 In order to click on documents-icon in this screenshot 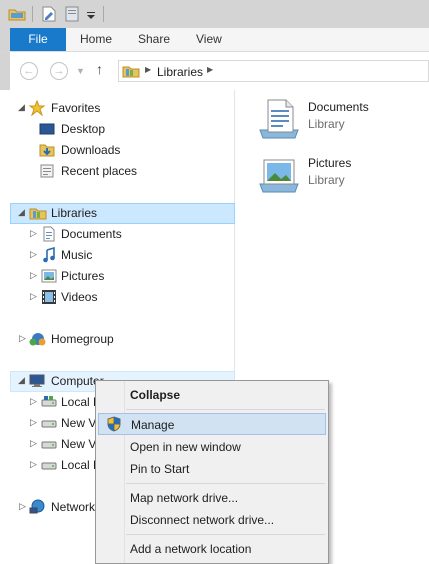, I will do `click(49, 234)`.